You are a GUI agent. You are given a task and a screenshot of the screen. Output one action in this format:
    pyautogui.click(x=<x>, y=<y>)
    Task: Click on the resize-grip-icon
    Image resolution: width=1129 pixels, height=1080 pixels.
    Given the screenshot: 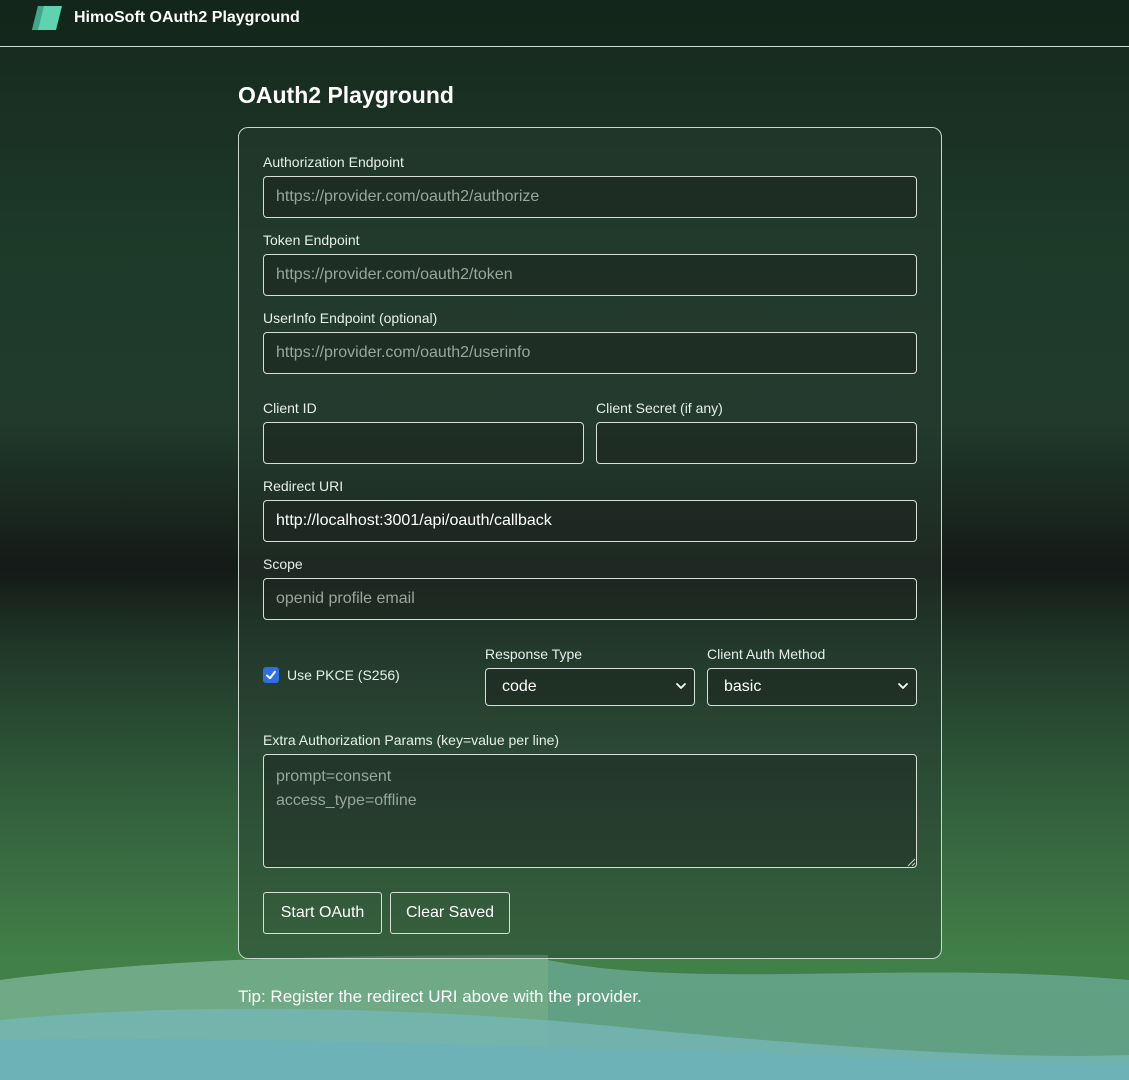 What is the action you would take?
    pyautogui.click(x=911, y=862)
    